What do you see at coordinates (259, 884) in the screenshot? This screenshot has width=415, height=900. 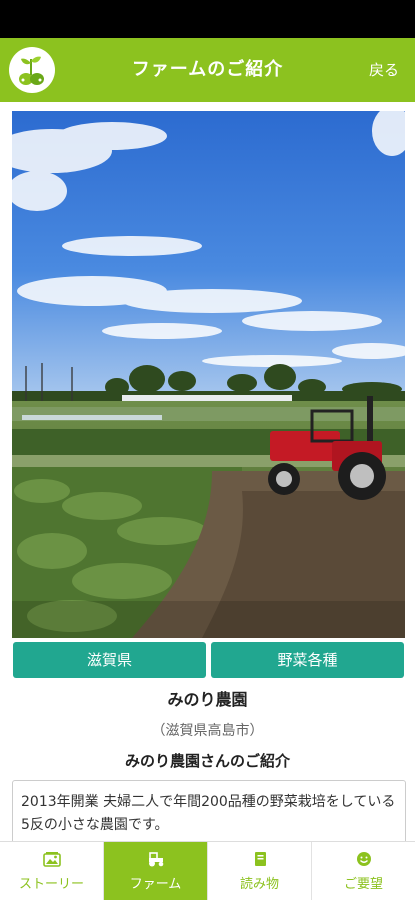 I see `nav-label-reading: 読み物` at bounding box center [259, 884].